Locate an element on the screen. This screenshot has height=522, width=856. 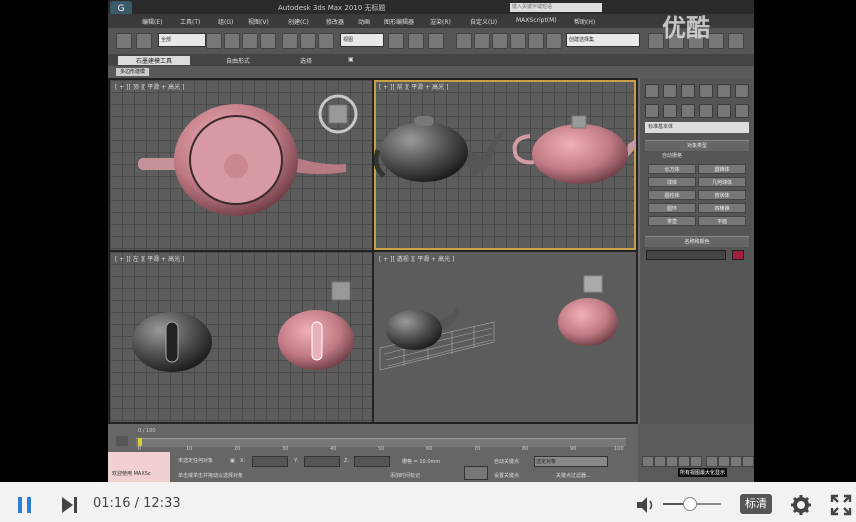
menu-item: 编辑(E) is located at coordinates (152, 21).